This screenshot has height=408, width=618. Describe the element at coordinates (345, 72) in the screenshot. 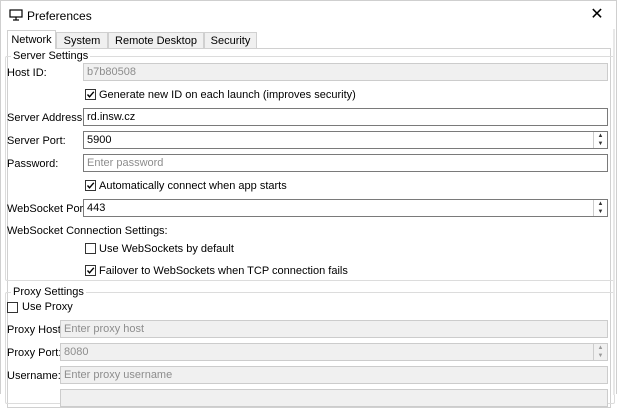

I see `host-id-field: b7b80508` at that location.